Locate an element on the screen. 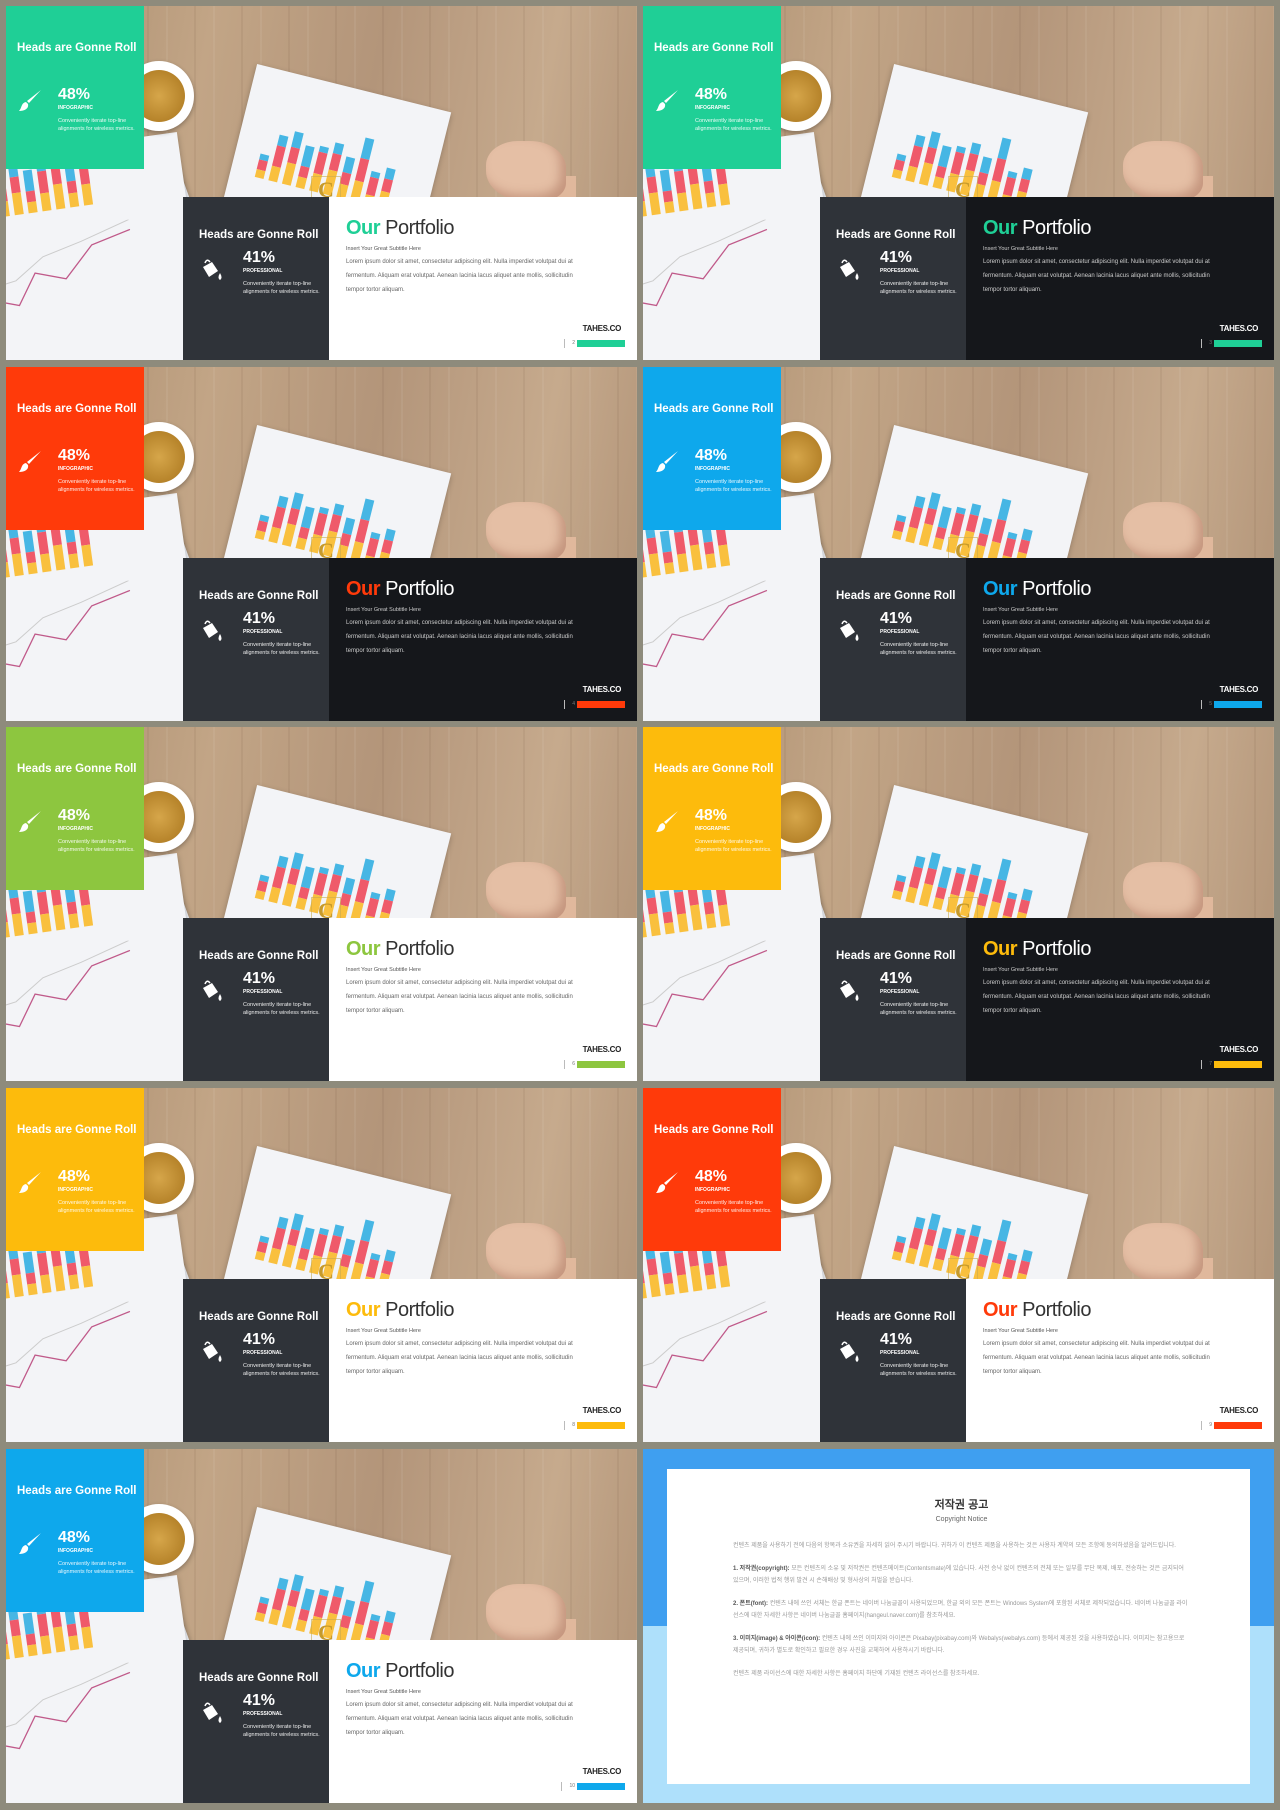  page-number: 9 is located at coordinates (1206, 1425).